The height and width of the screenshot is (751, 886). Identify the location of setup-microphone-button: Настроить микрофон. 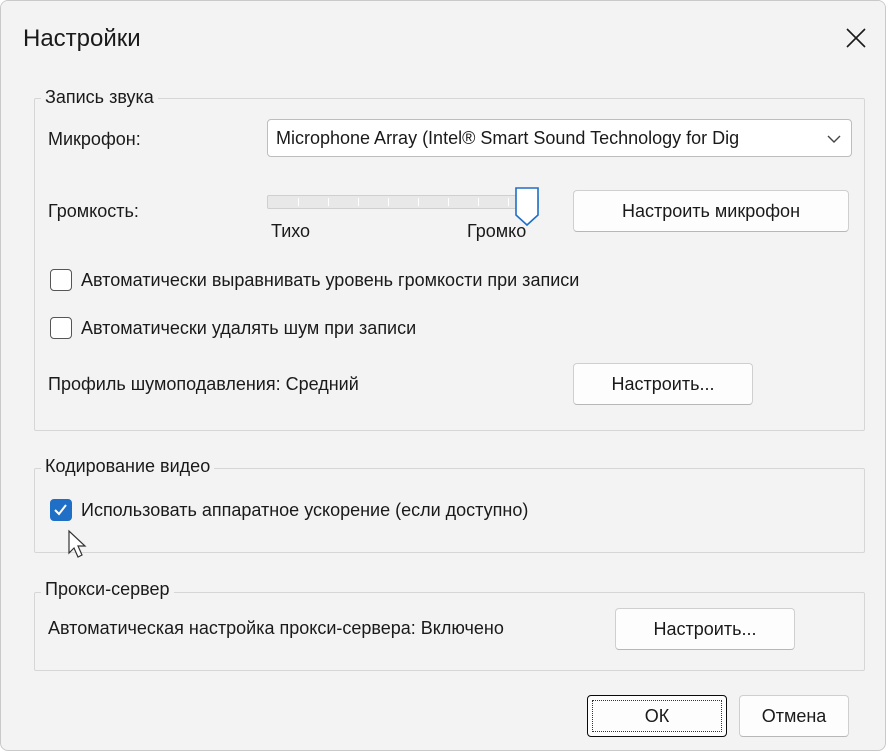
(711, 211).